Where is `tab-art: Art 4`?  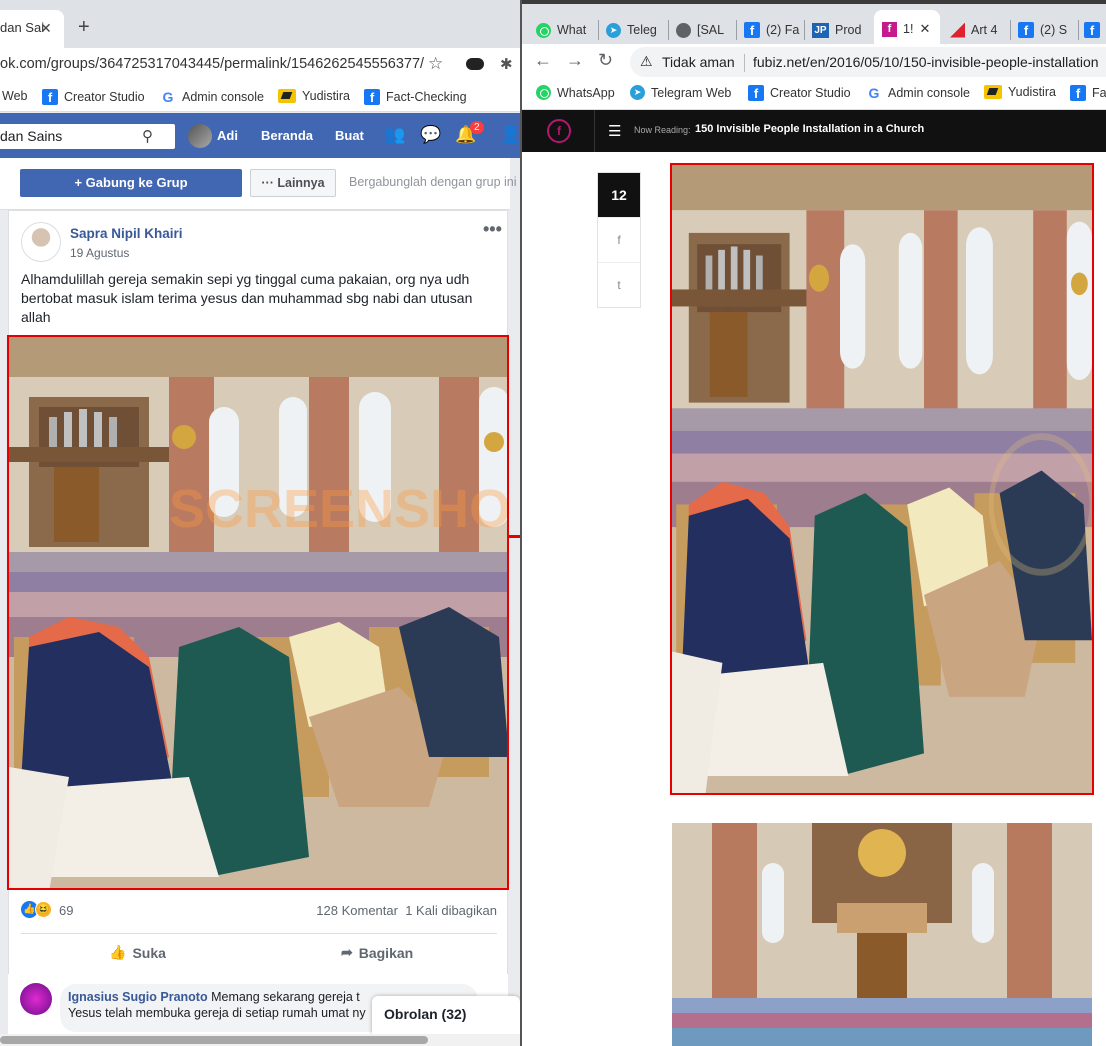
tab-art: Art 4 is located at coordinates (978, 30).